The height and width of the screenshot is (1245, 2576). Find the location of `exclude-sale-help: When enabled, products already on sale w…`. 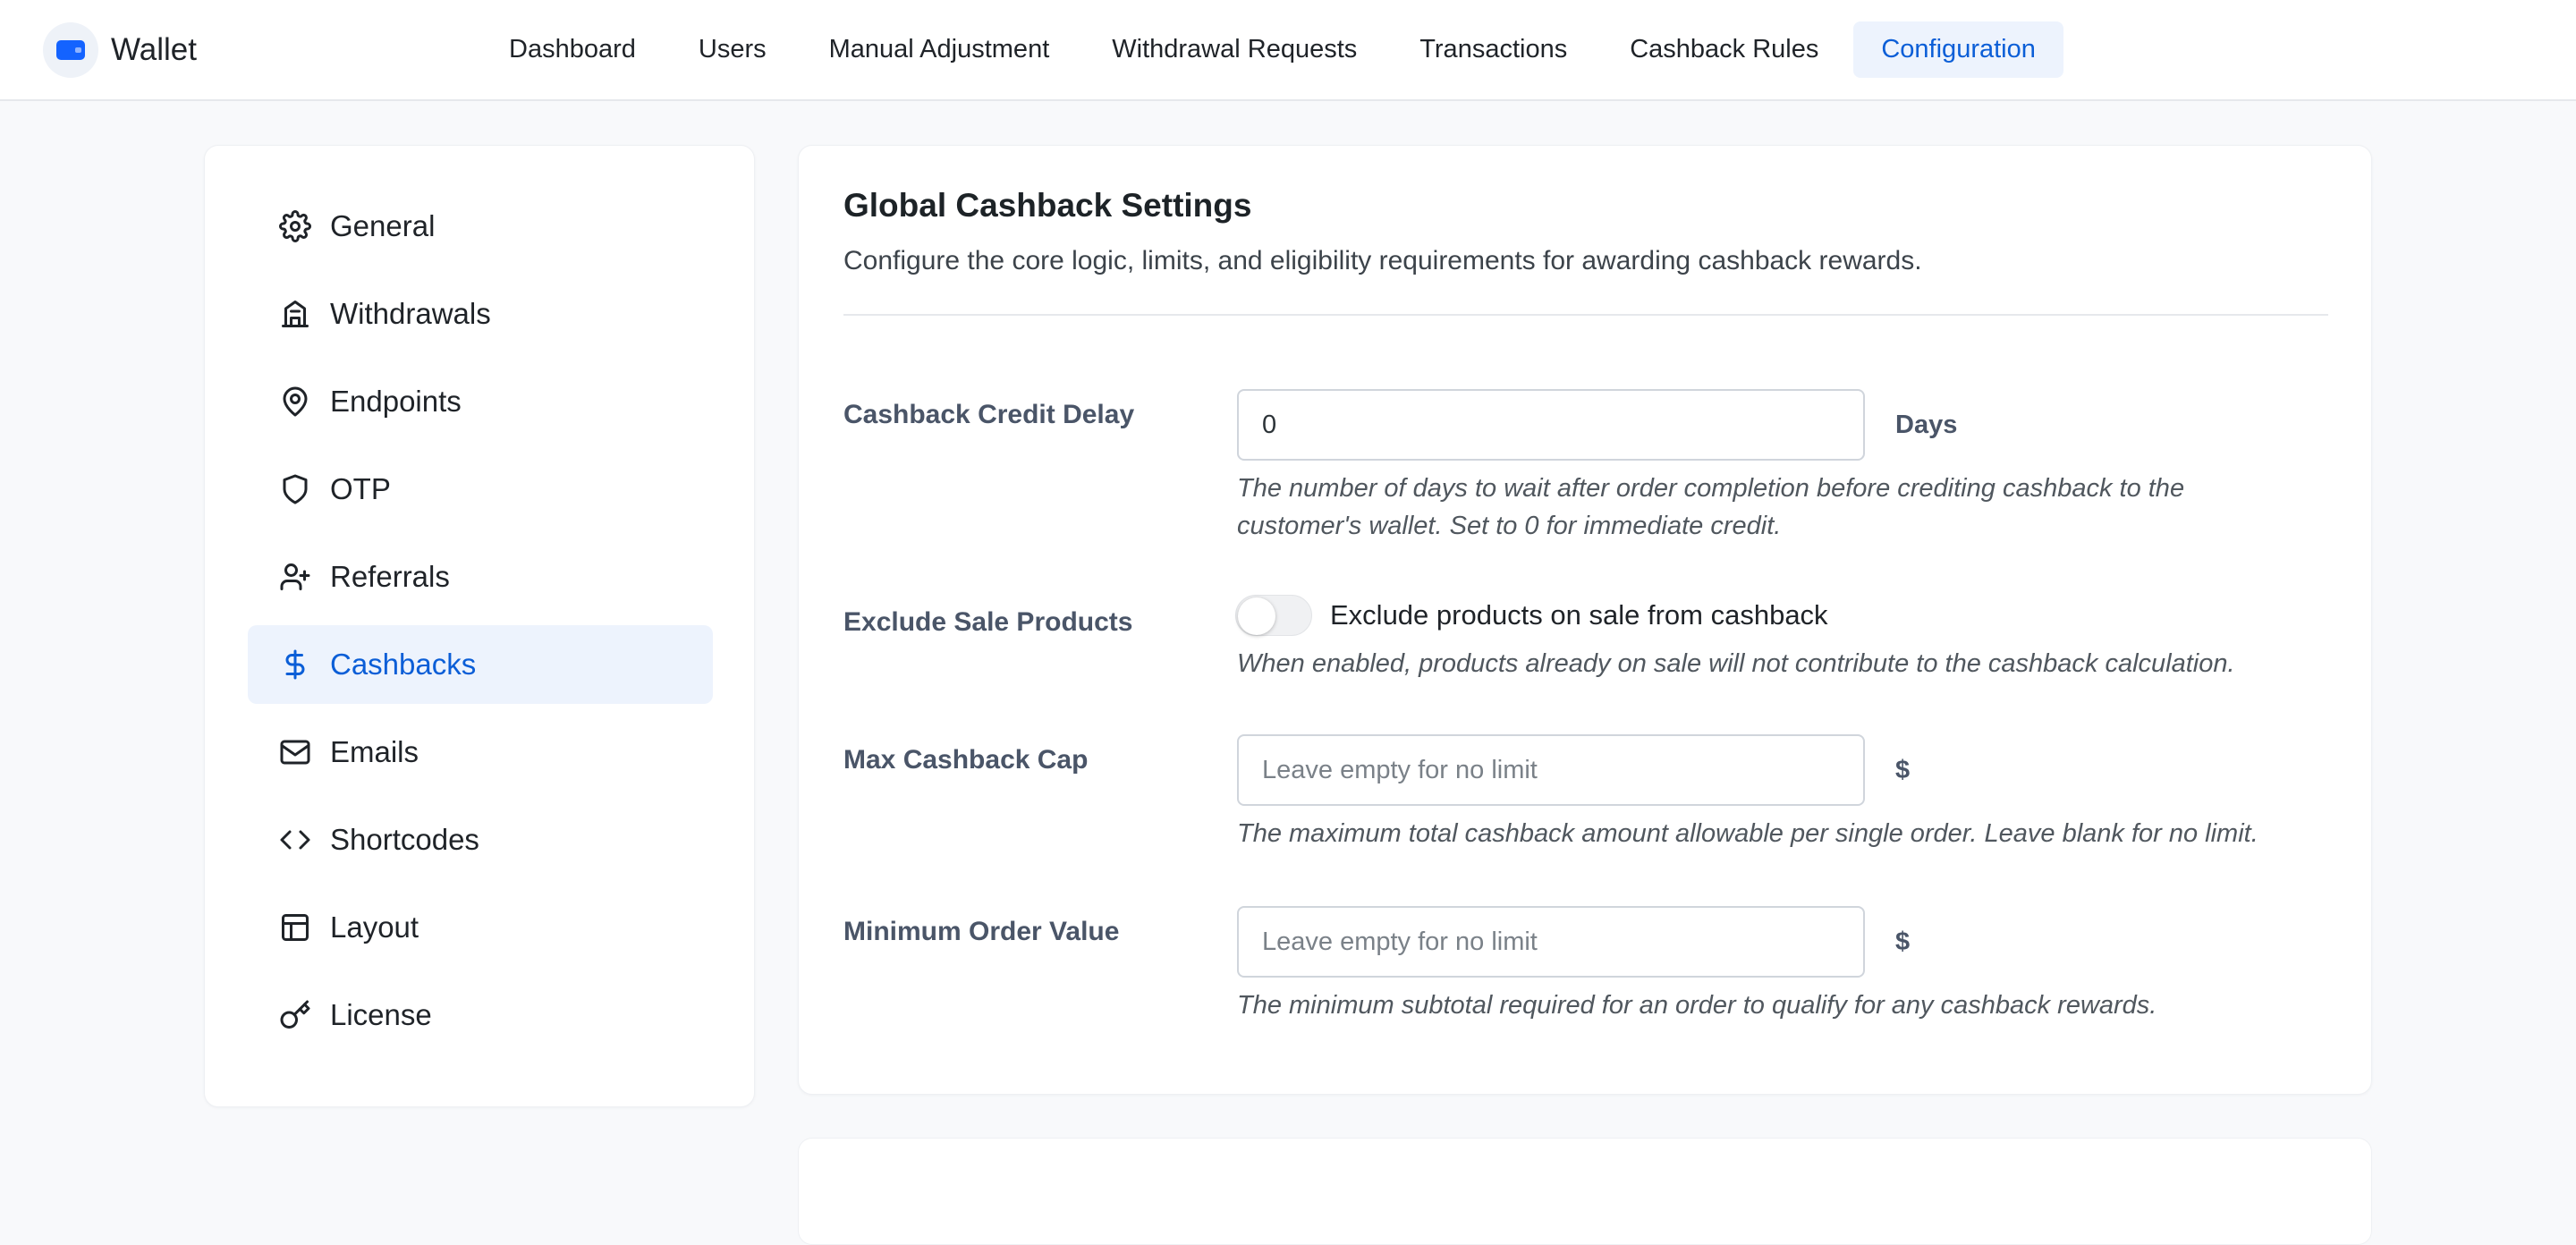

exclude-sale-help: When enabled, products already on sale w… is located at coordinates (1736, 663).